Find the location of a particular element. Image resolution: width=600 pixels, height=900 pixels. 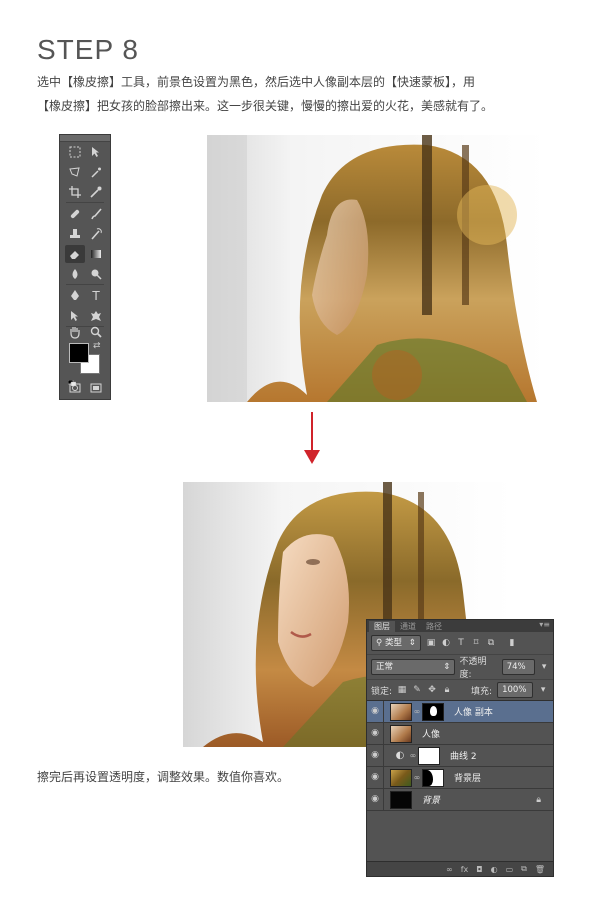

layer-name: 背景 is located at coordinates (431, 801).